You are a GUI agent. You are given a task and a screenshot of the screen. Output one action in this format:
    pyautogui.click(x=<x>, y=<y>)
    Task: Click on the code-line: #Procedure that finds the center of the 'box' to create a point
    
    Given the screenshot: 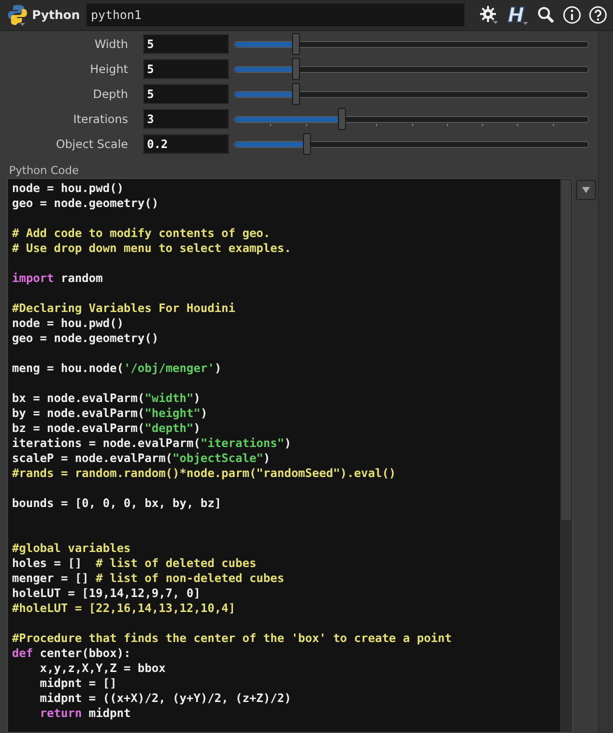 What is the action you would take?
    pyautogui.click(x=232, y=638)
    